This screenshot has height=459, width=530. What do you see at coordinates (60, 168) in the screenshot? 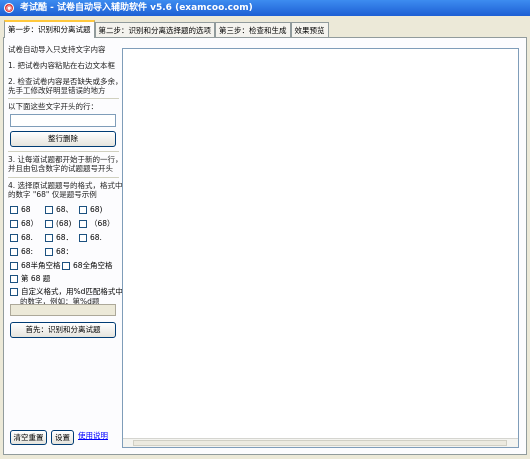
I see `step3-text-2: 并且由包含数字的试题题号开头` at bounding box center [60, 168].